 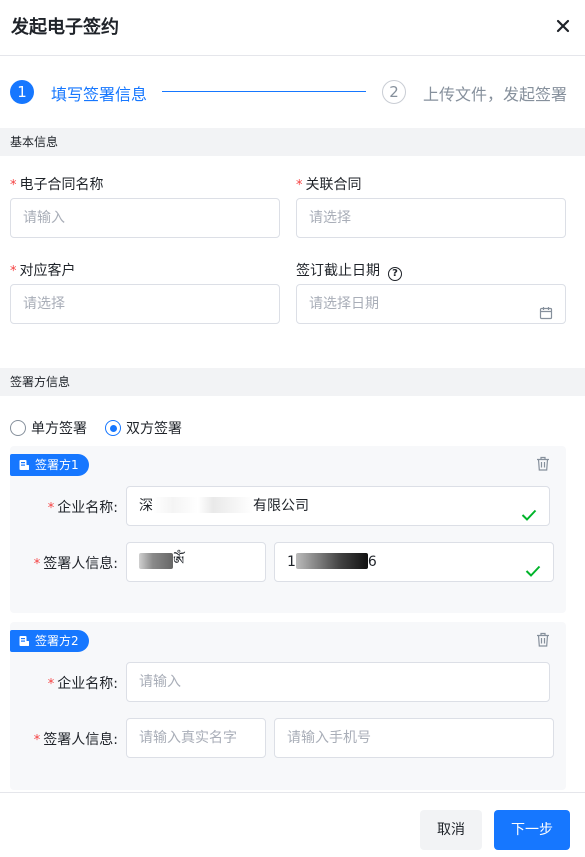 What do you see at coordinates (532, 830) in the screenshot?
I see `next-step-button: 下一步` at bounding box center [532, 830].